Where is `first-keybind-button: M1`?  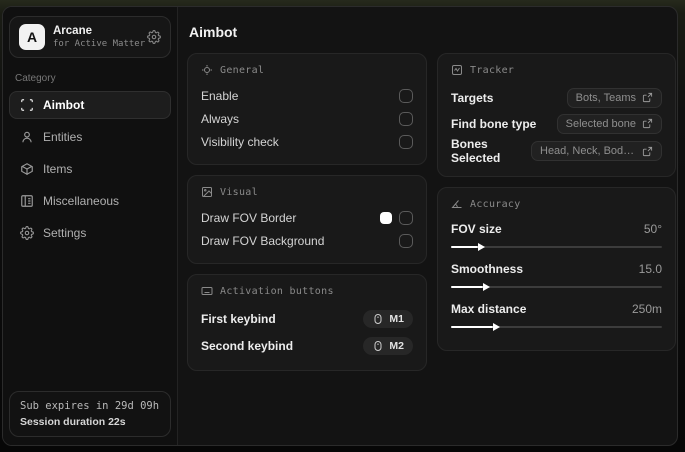 first-keybind-button: M1 is located at coordinates (388, 319).